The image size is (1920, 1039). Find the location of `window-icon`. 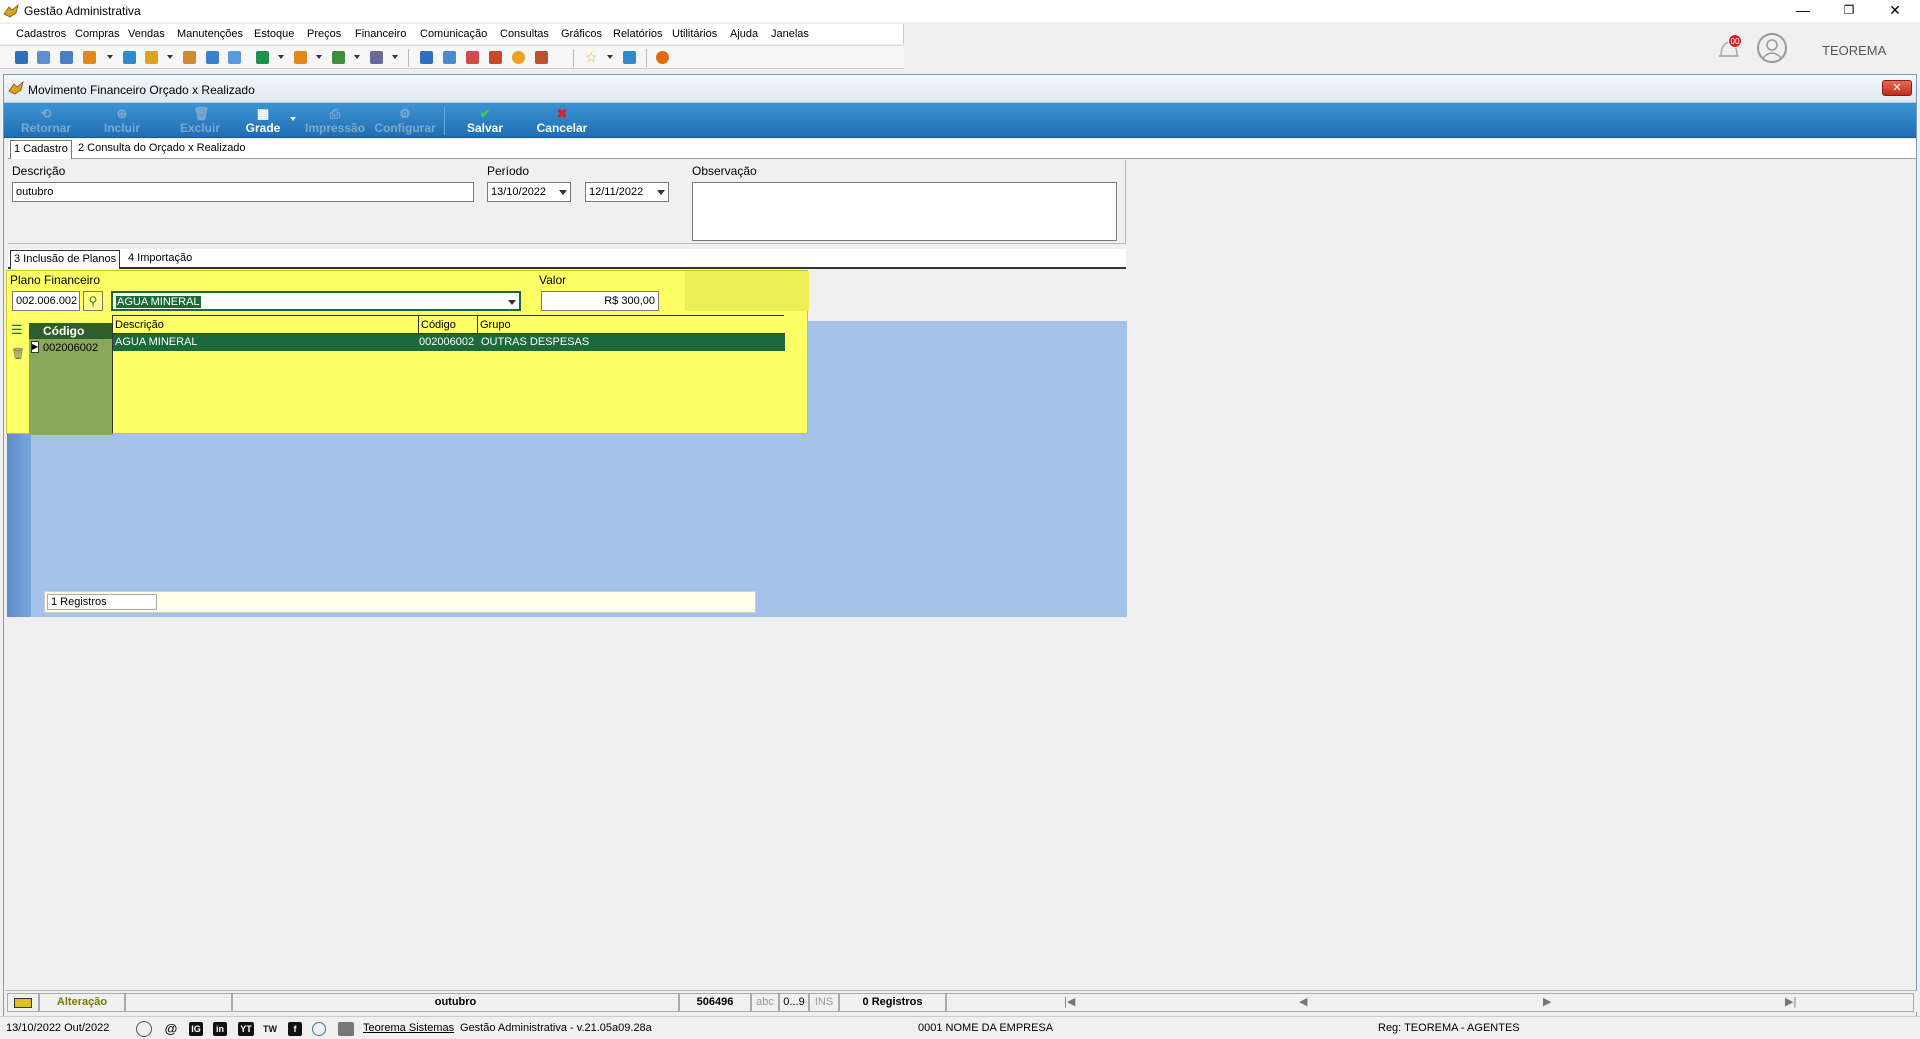

window-icon is located at coordinates (426, 57).